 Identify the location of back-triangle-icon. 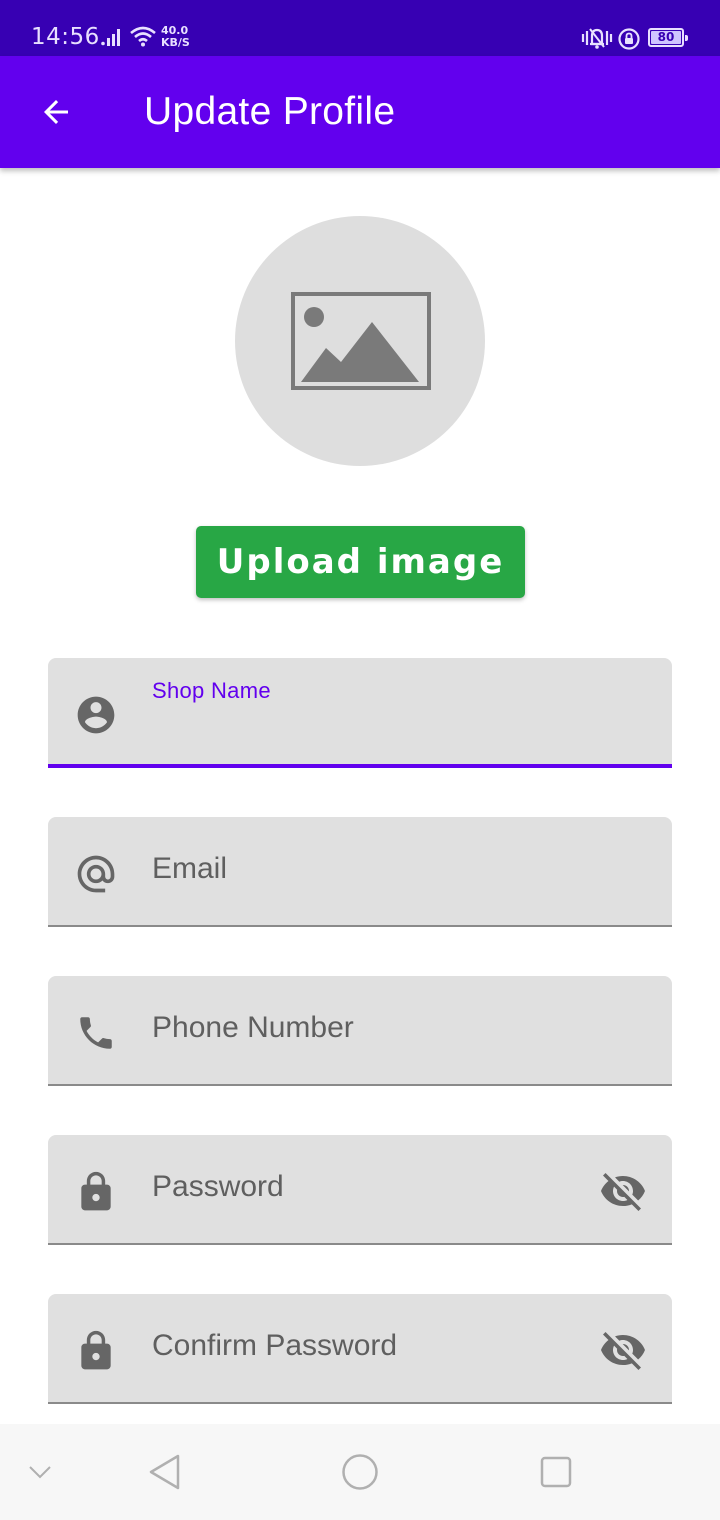
(164, 1472).